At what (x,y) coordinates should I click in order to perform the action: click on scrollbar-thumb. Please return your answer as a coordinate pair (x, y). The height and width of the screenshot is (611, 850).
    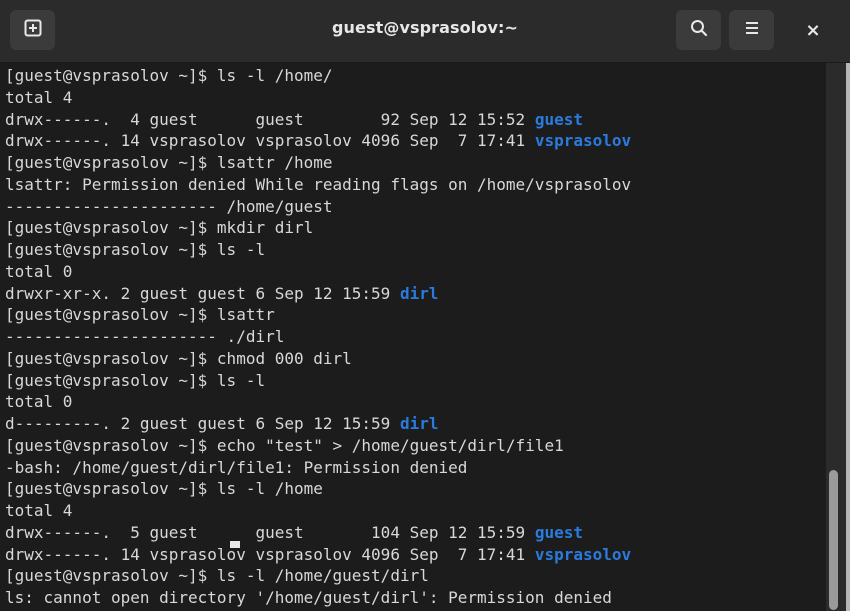
    Looking at the image, I should click on (833, 540).